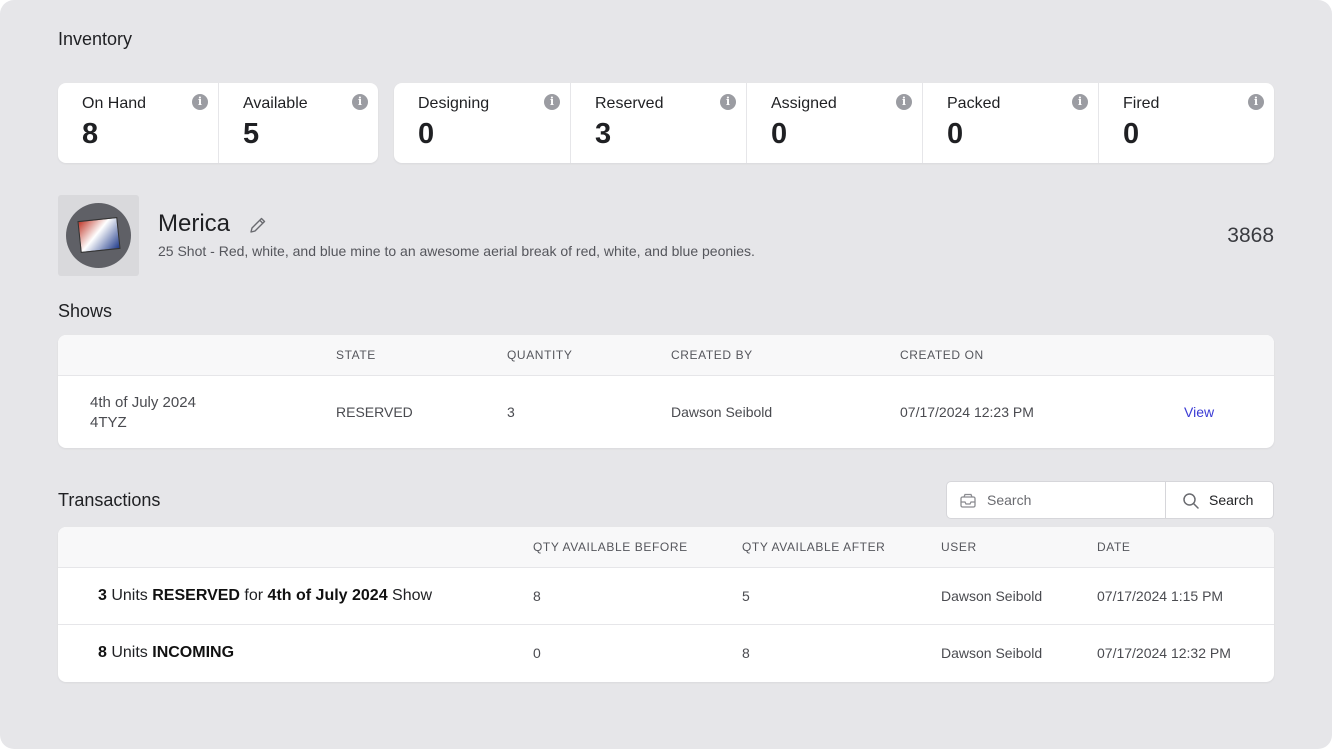 The width and height of the screenshot is (1332, 749). Describe the element at coordinates (109, 500) in the screenshot. I see `transactions-title: Transactions` at that location.